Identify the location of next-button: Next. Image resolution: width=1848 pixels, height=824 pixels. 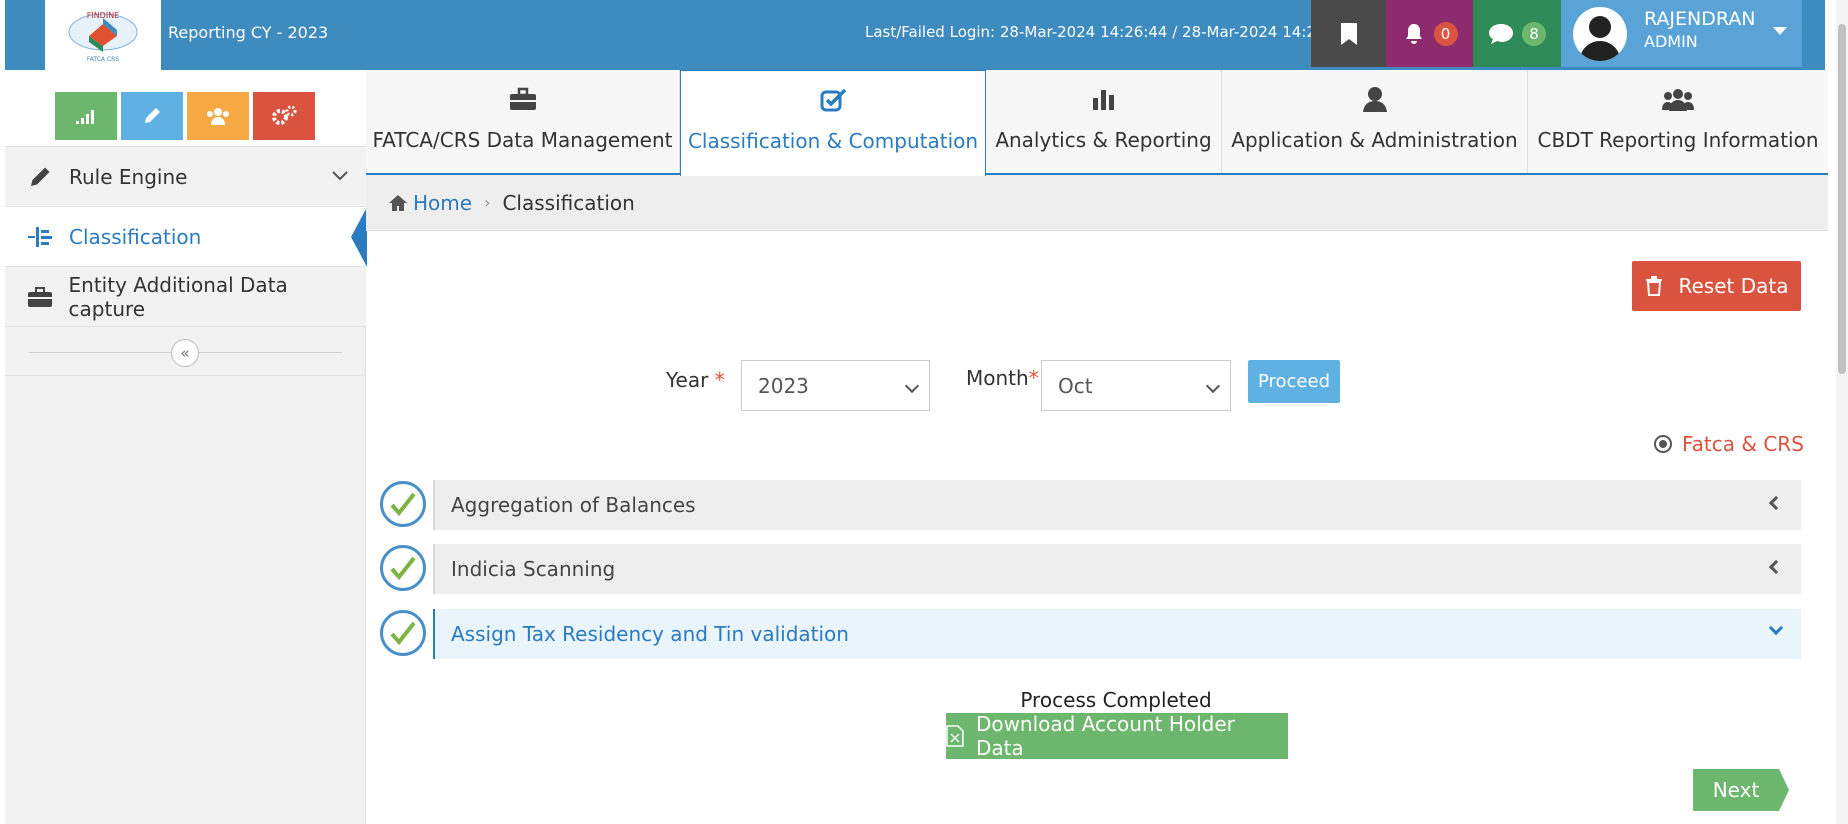
(1736, 790).